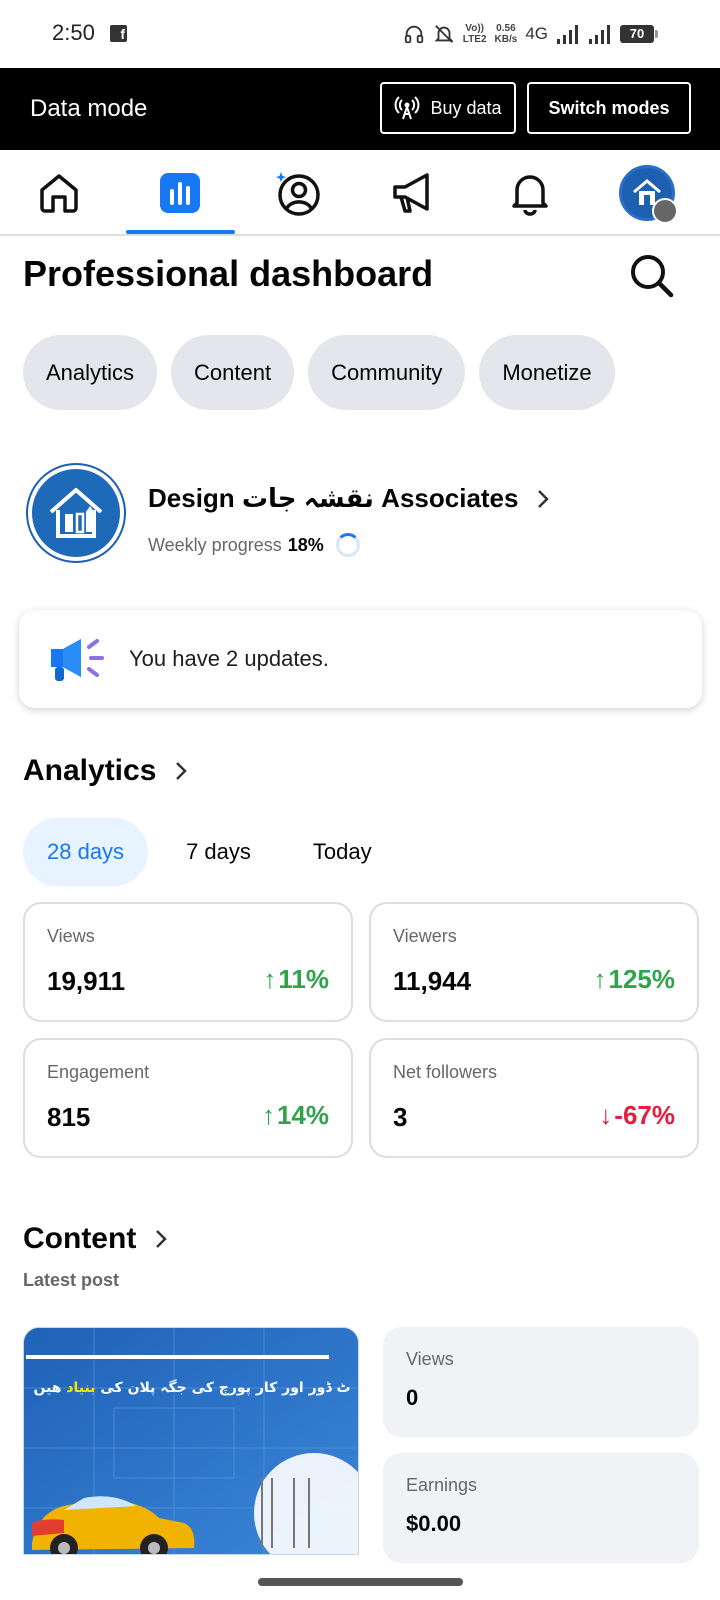 The height and width of the screenshot is (1600, 720). What do you see at coordinates (400, 1117) in the screenshot?
I see `stat-value: 3` at bounding box center [400, 1117].